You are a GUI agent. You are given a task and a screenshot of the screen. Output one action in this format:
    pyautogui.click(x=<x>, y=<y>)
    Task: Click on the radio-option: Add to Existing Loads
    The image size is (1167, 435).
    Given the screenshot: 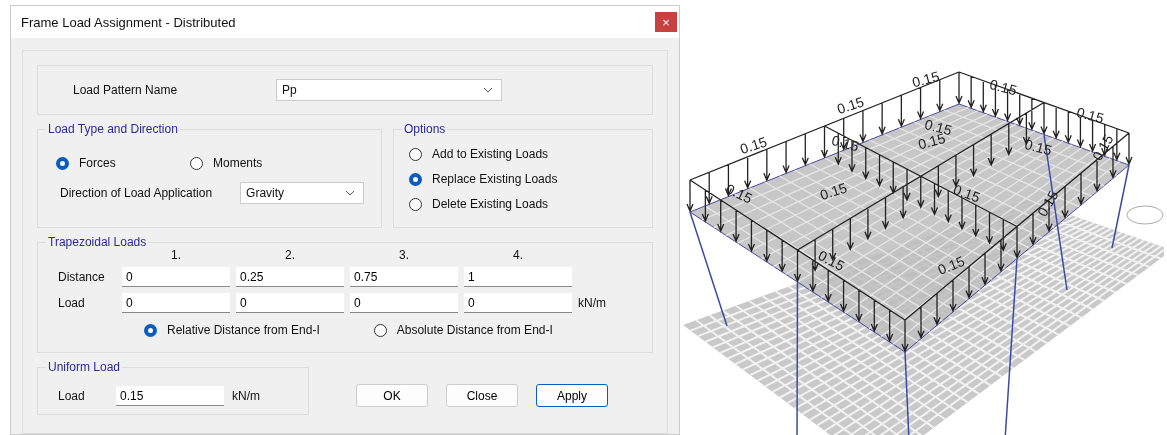 What is the action you would take?
    pyautogui.click(x=530, y=154)
    